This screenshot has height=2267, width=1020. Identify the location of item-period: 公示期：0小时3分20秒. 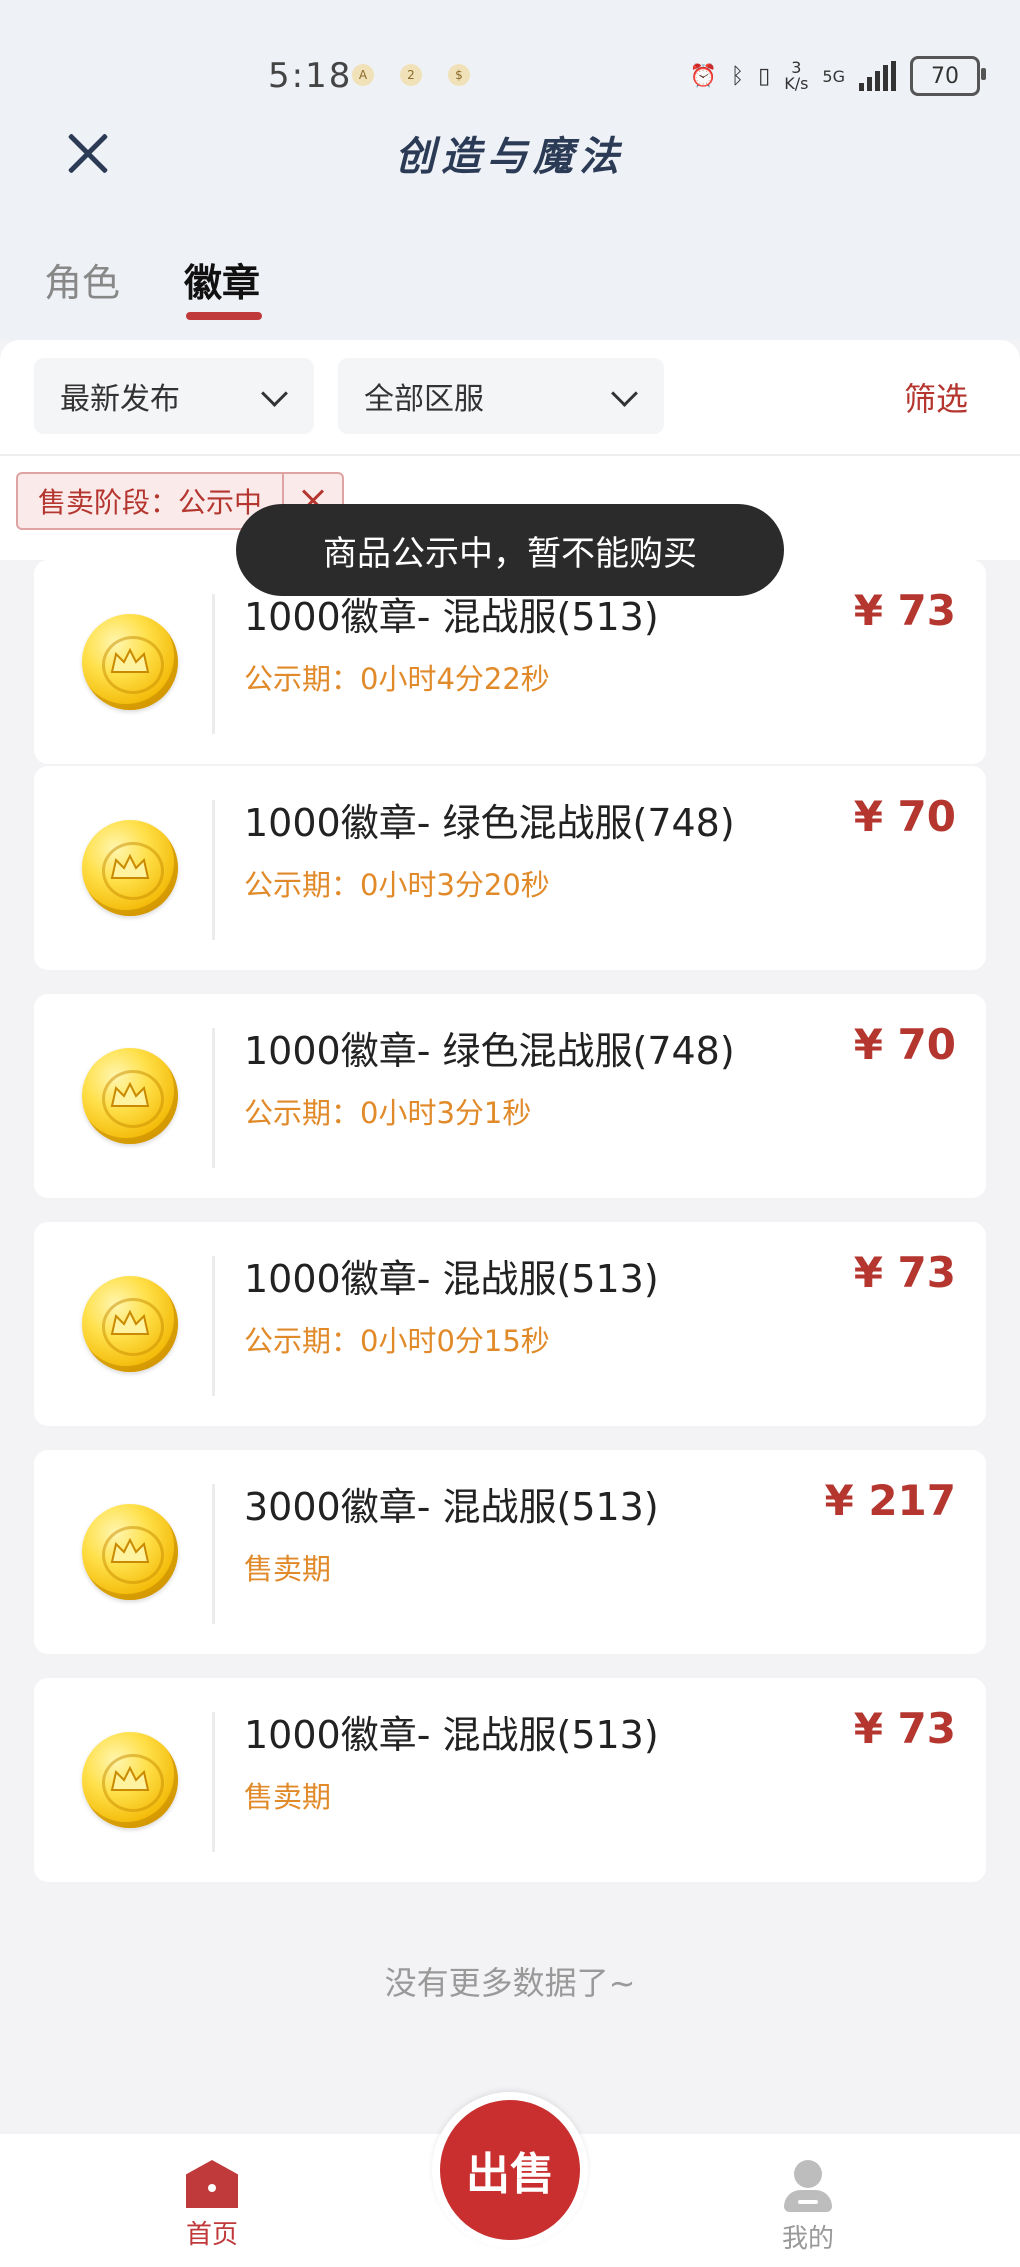
(397, 885).